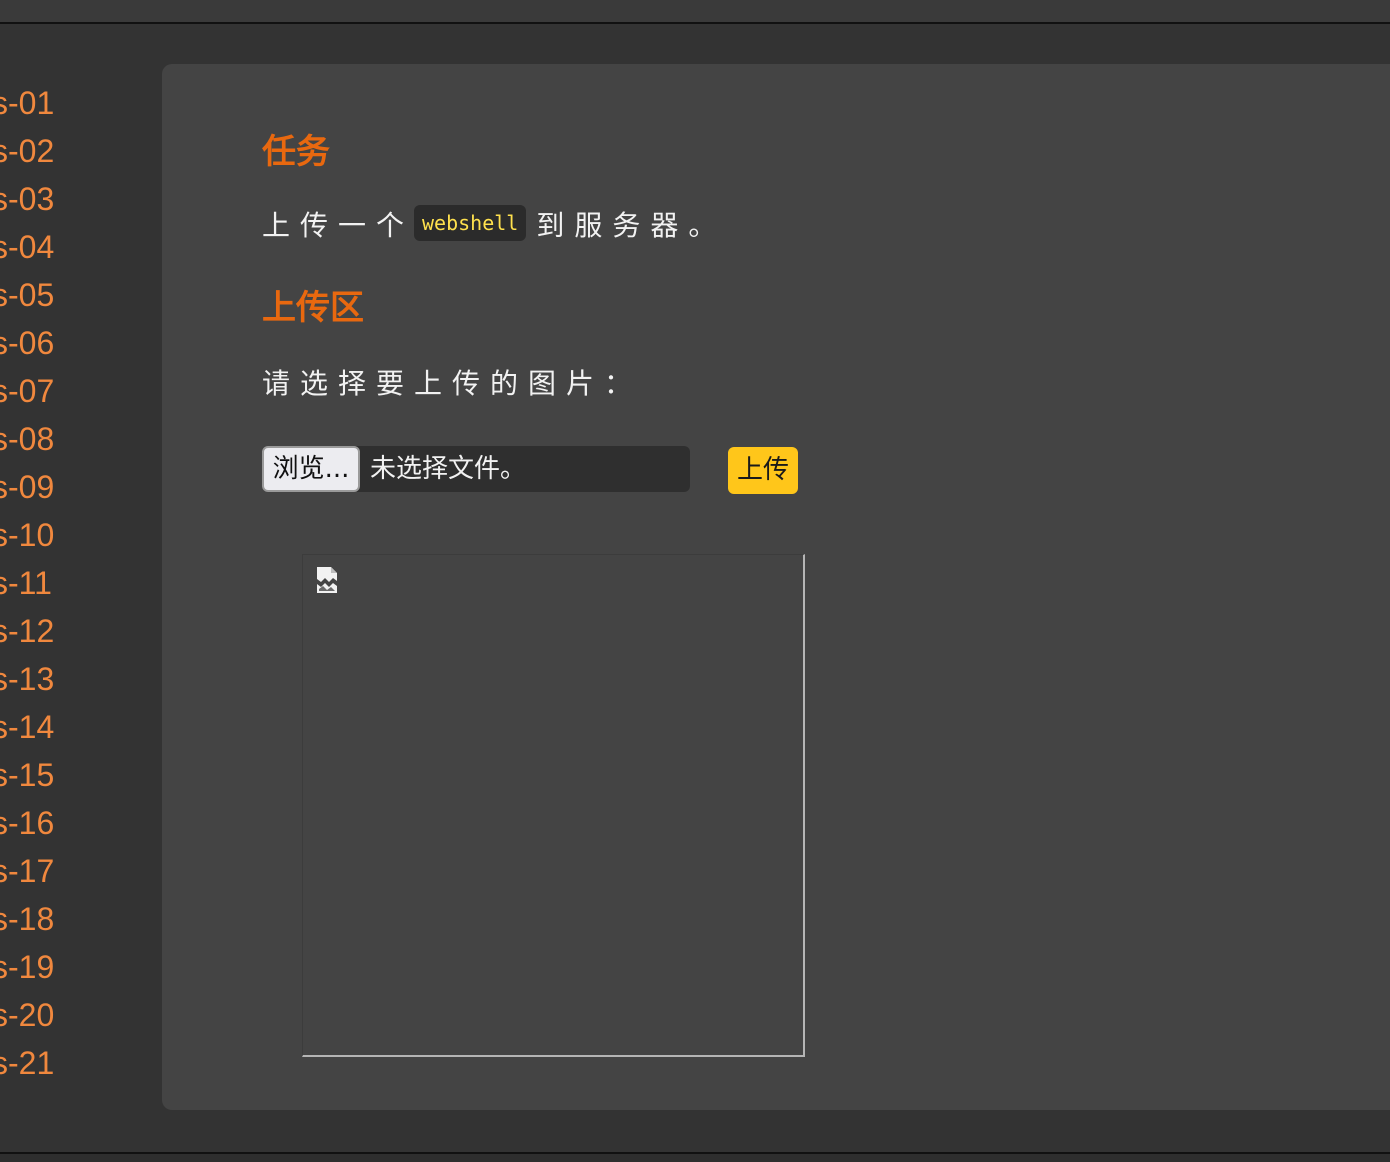 The image size is (1390, 1162). Describe the element at coordinates (63, 444) in the screenshot. I see `sidebar-item-ss-08: ss-08` at that location.